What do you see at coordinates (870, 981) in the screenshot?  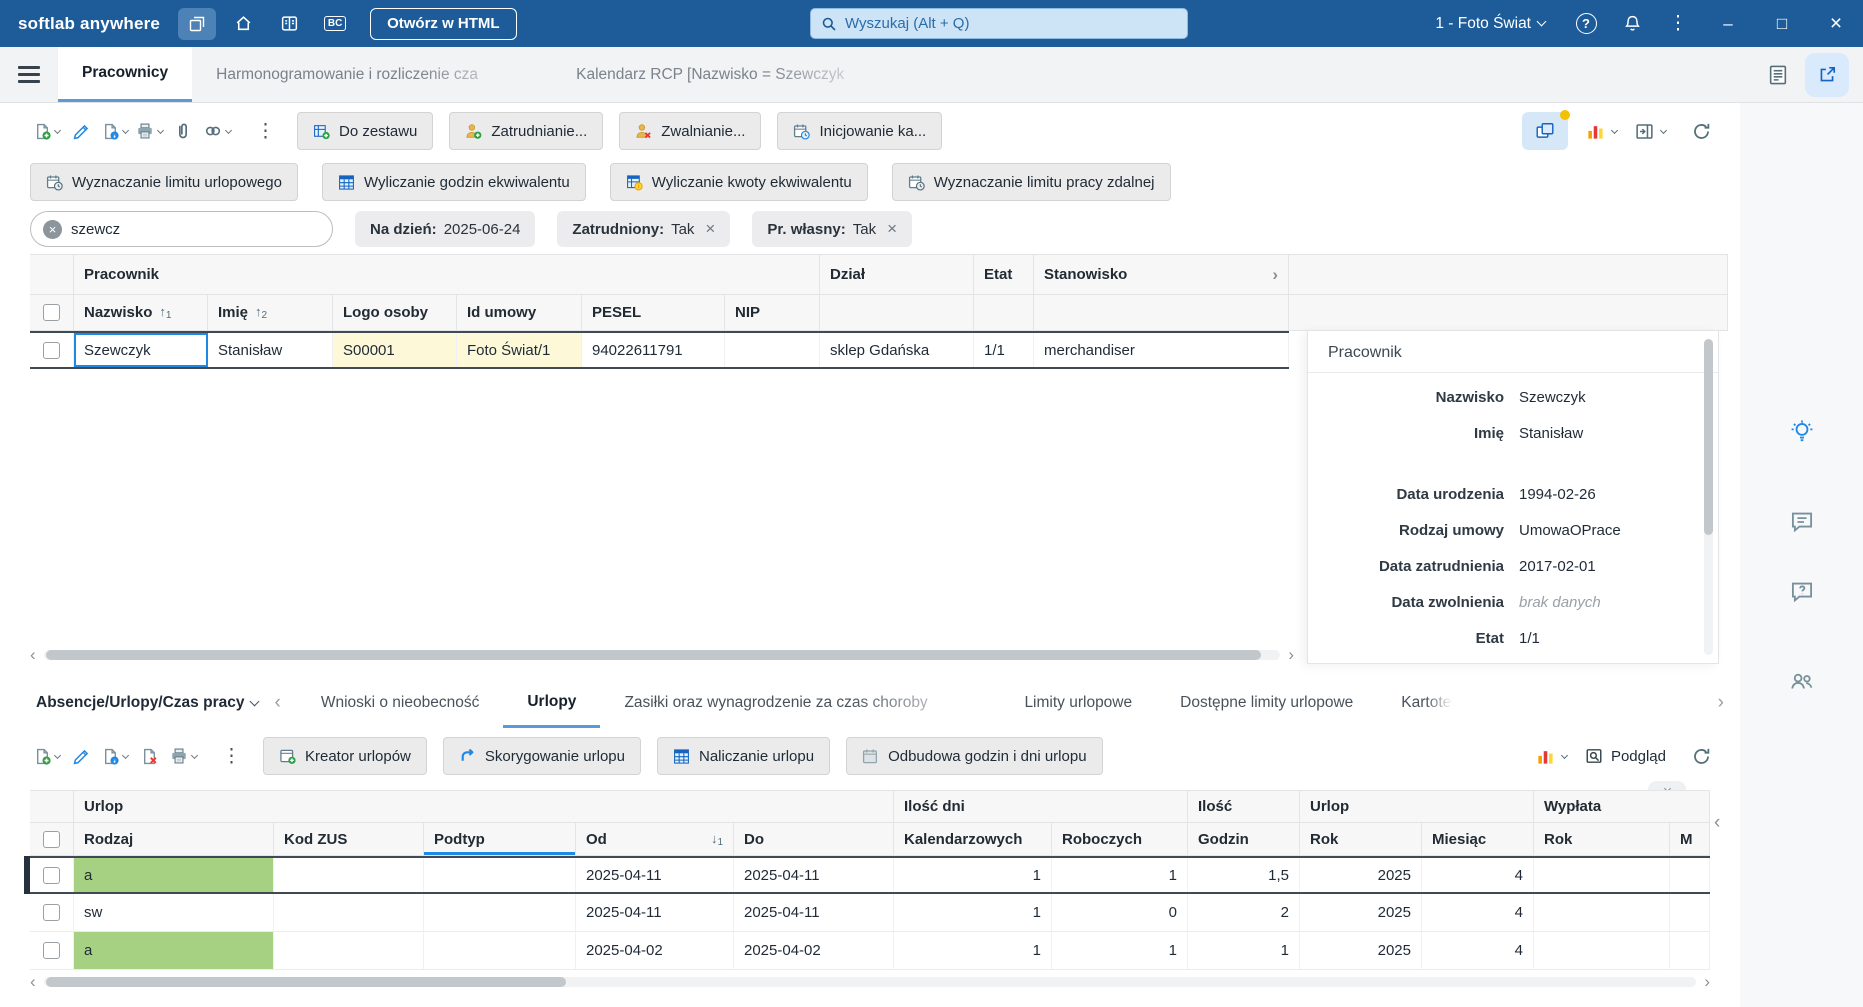 I see `leaves-hscrollbar: ‹ ›` at bounding box center [870, 981].